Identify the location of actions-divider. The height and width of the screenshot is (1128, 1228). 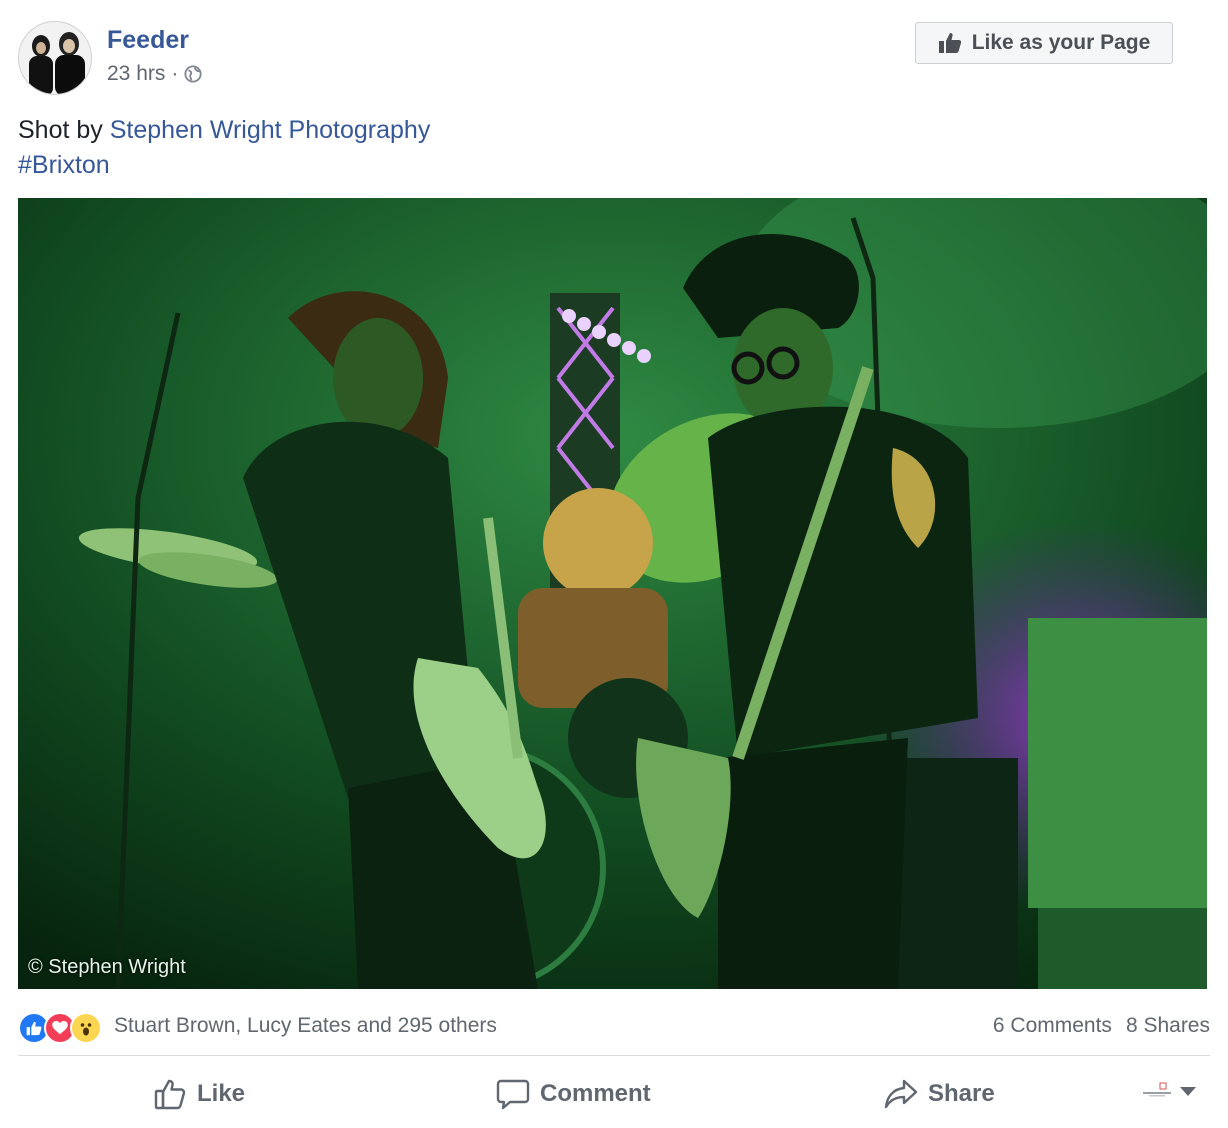
(614, 1055).